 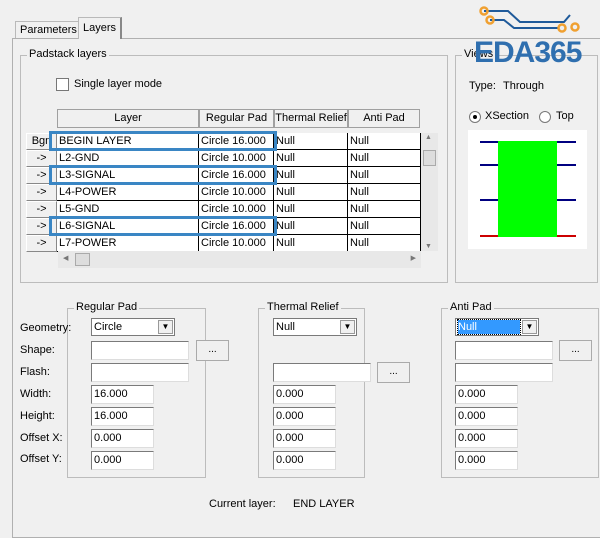 I want to click on logo-text: EDA365, so click(x=528, y=52).